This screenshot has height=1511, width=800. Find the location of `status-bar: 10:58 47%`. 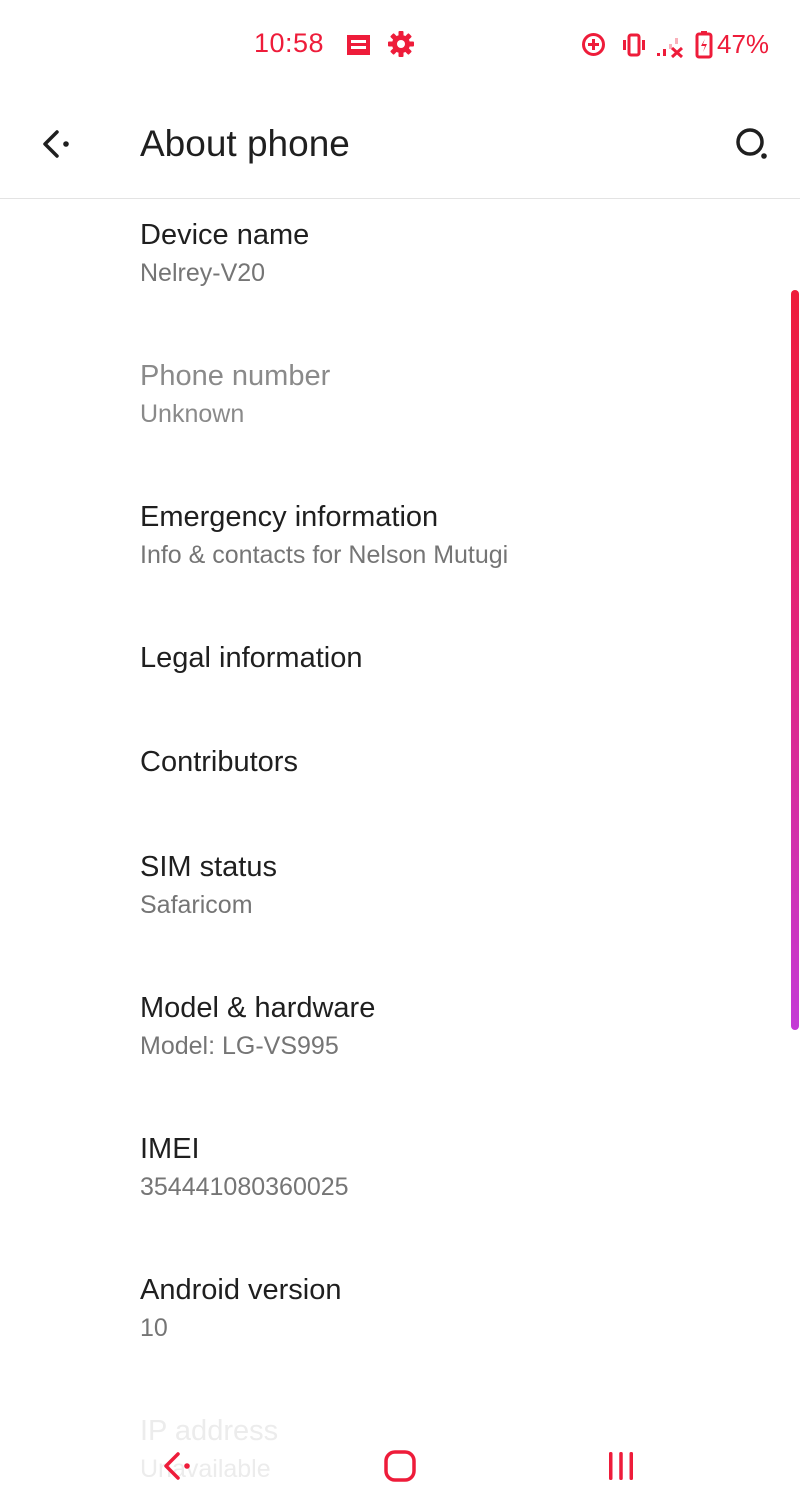

status-bar: 10:58 47% is located at coordinates (400, 45).